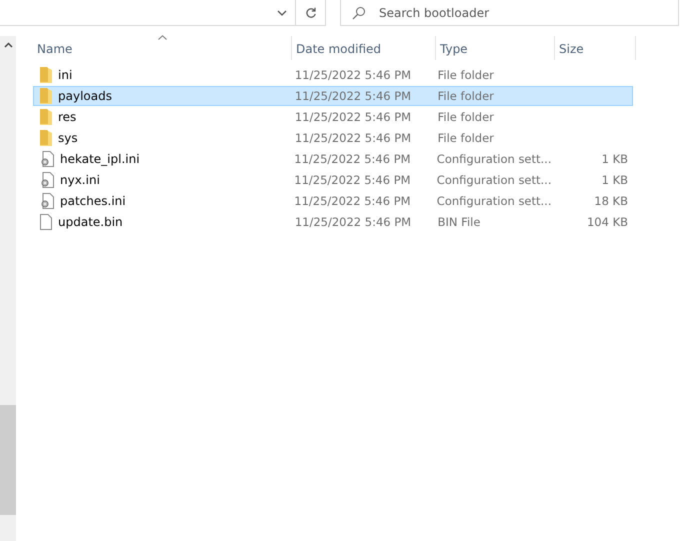 The image size is (689, 541). What do you see at coordinates (8, 288) in the screenshot?
I see `scrollbar` at bounding box center [8, 288].